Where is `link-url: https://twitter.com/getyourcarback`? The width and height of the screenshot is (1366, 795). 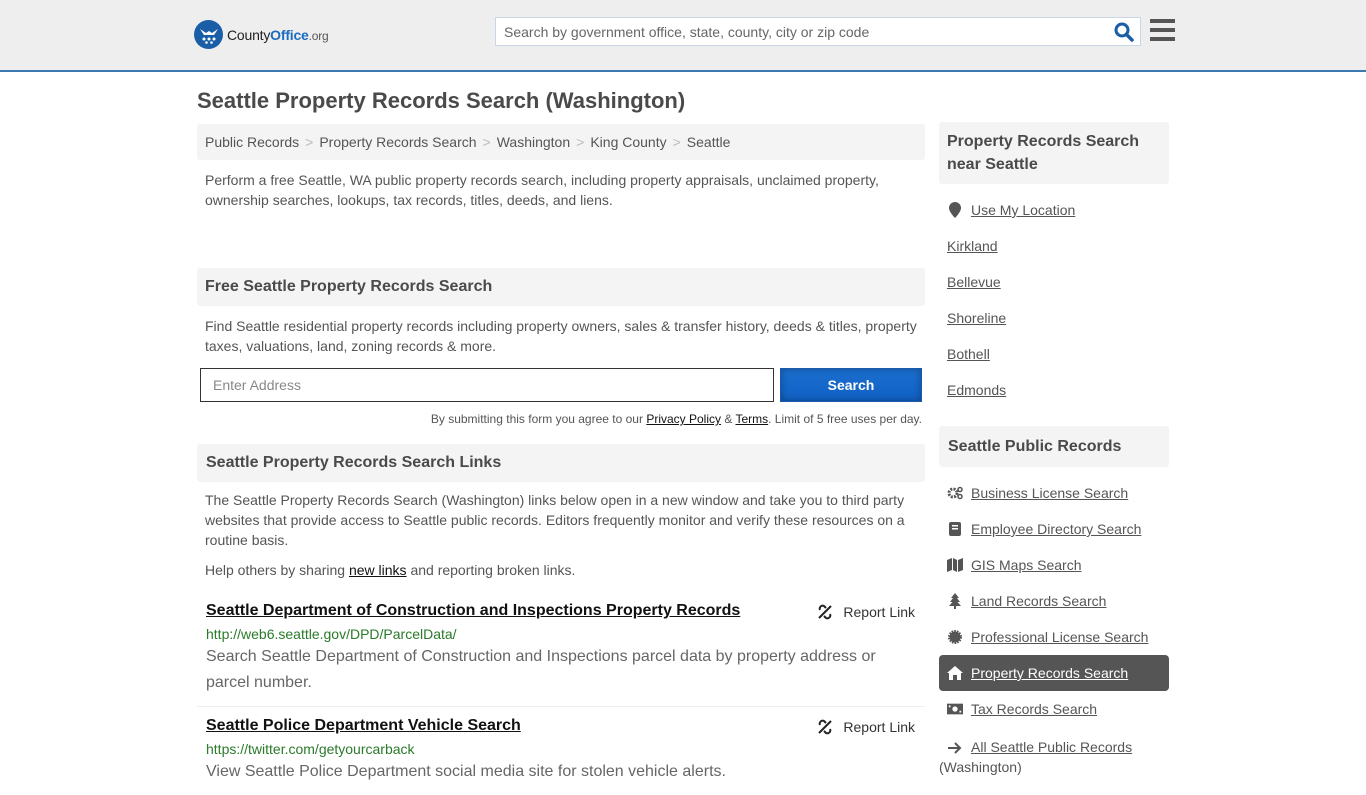
link-url: https://twitter.com/getyourcarback is located at coordinates (310, 749).